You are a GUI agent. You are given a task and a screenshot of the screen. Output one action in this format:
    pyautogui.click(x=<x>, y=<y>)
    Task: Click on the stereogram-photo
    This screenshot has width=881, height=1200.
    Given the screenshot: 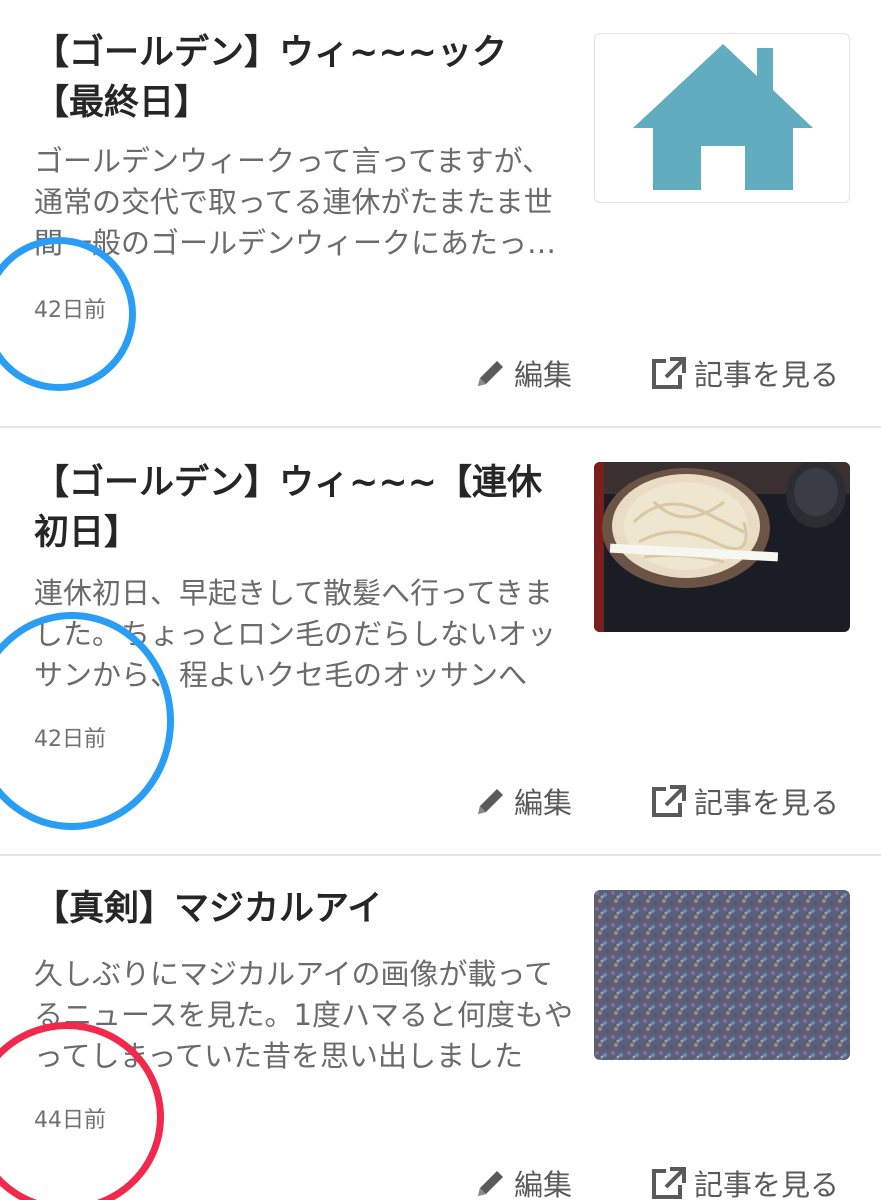 What is the action you would take?
    pyautogui.click(x=722, y=975)
    